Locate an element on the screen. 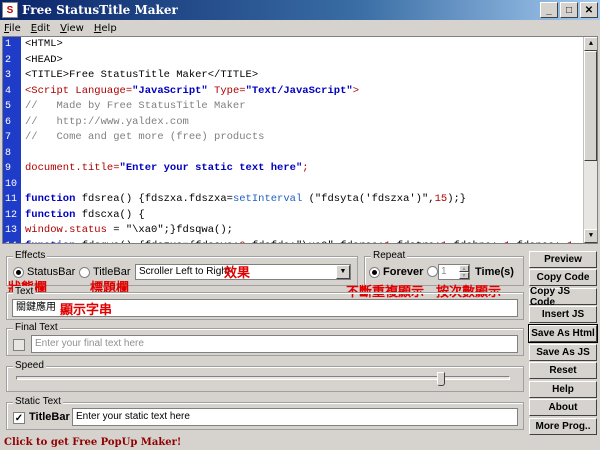 The width and height of the screenshot is (600, 450). scroll-thumb is located at coordinates (590, 106).